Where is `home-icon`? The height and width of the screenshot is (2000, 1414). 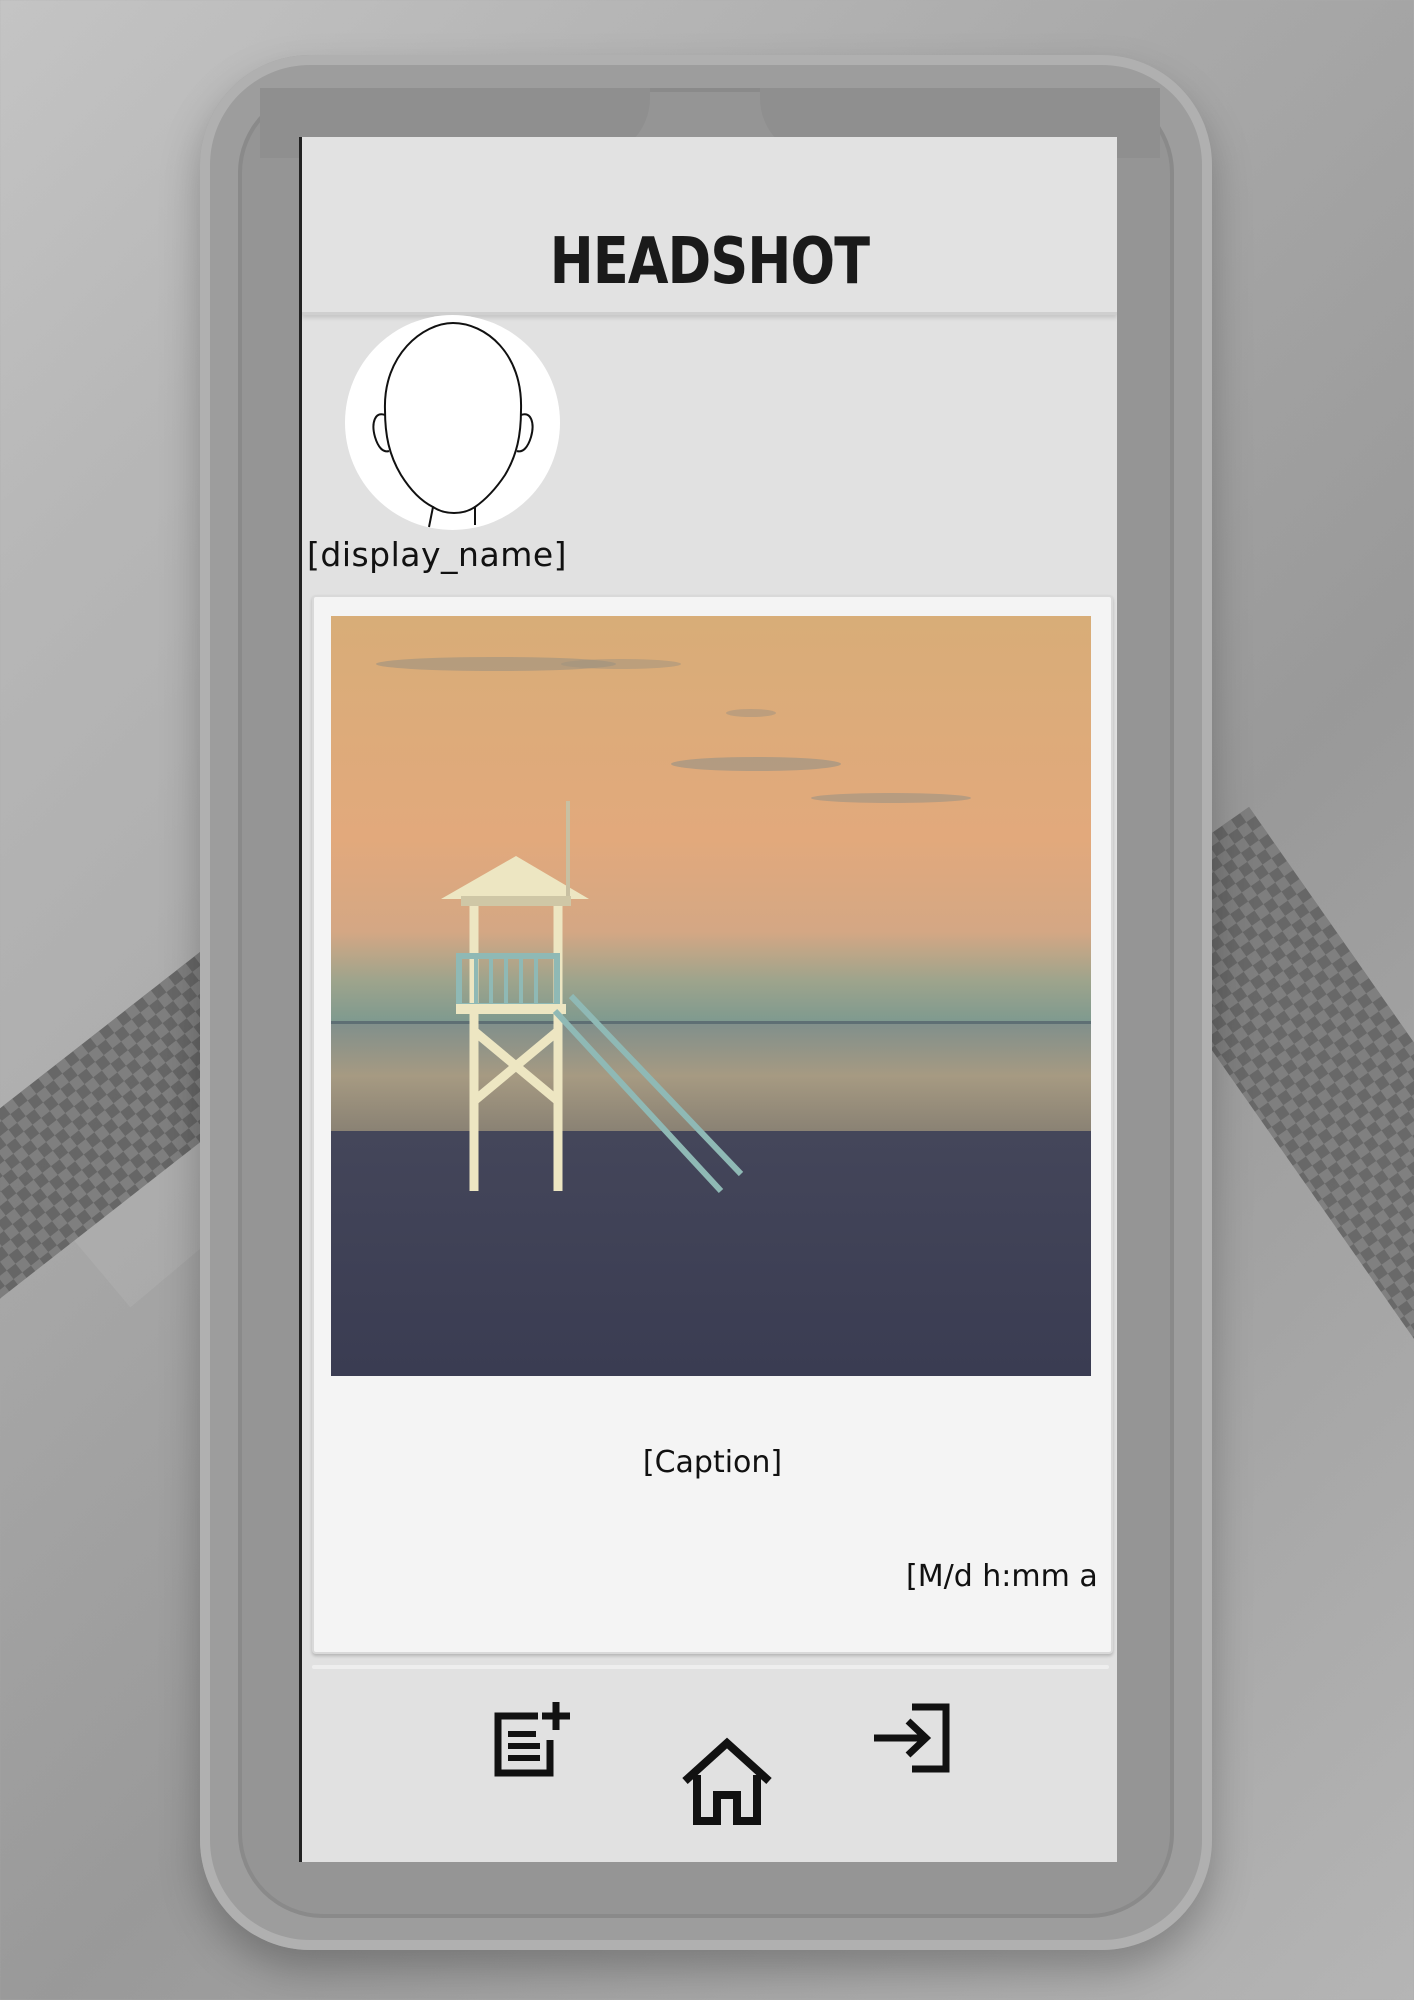
home-icon is located at coordinates (727, 1781).